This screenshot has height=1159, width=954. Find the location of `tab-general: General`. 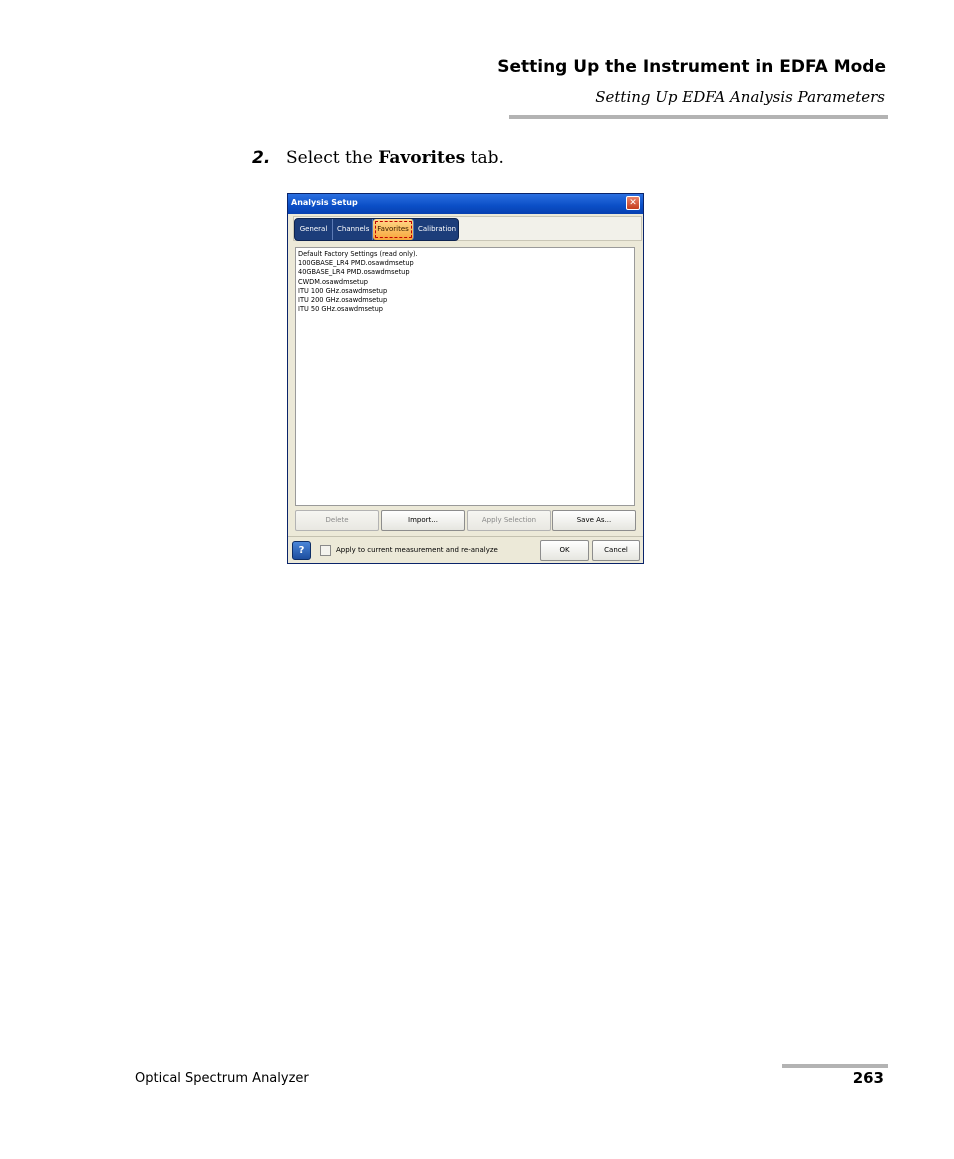

tab-general: General is located at coordinates (314, 229).